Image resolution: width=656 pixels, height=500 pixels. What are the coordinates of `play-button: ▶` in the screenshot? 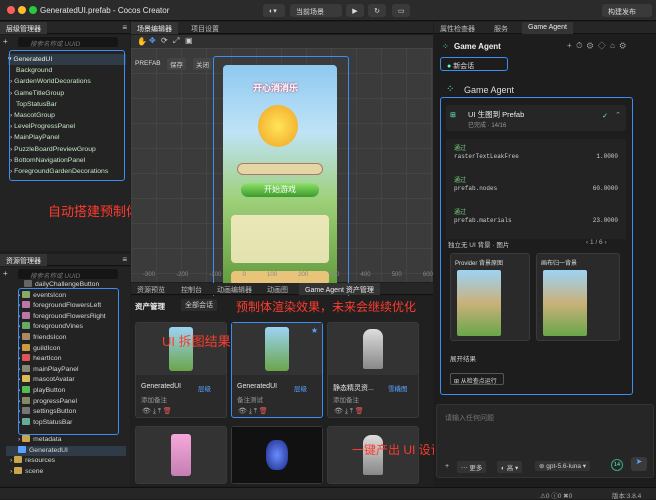 It's located at (355, 10).